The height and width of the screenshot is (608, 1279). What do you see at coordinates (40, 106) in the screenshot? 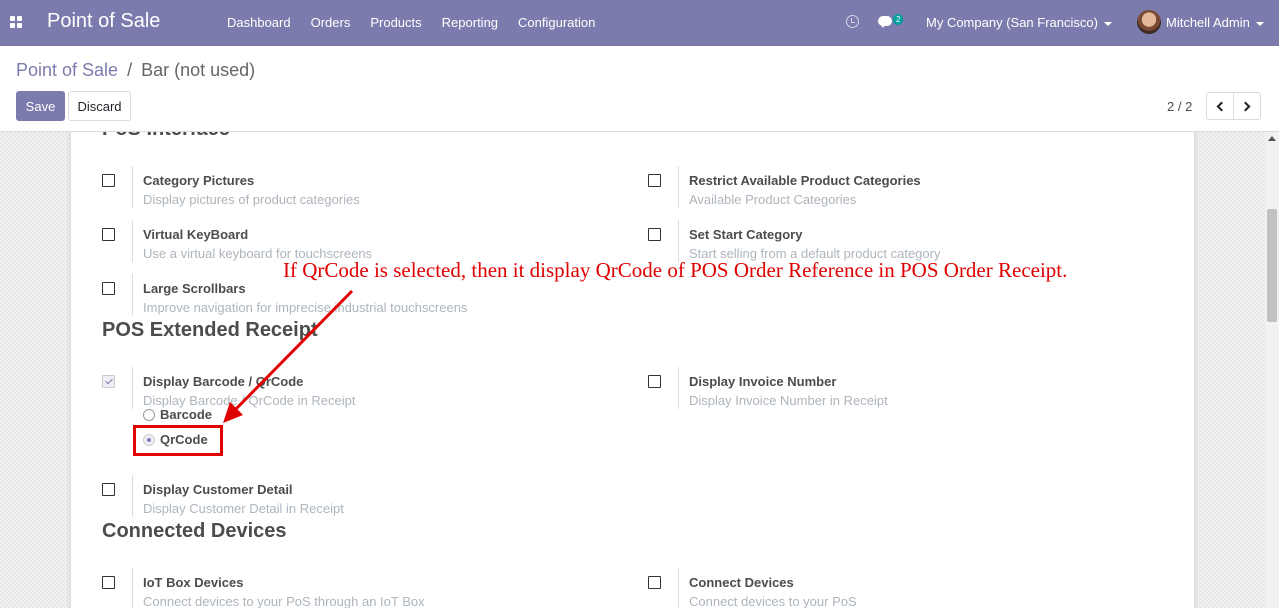
I see `save-button: Save` at bounding box center [40, 106].